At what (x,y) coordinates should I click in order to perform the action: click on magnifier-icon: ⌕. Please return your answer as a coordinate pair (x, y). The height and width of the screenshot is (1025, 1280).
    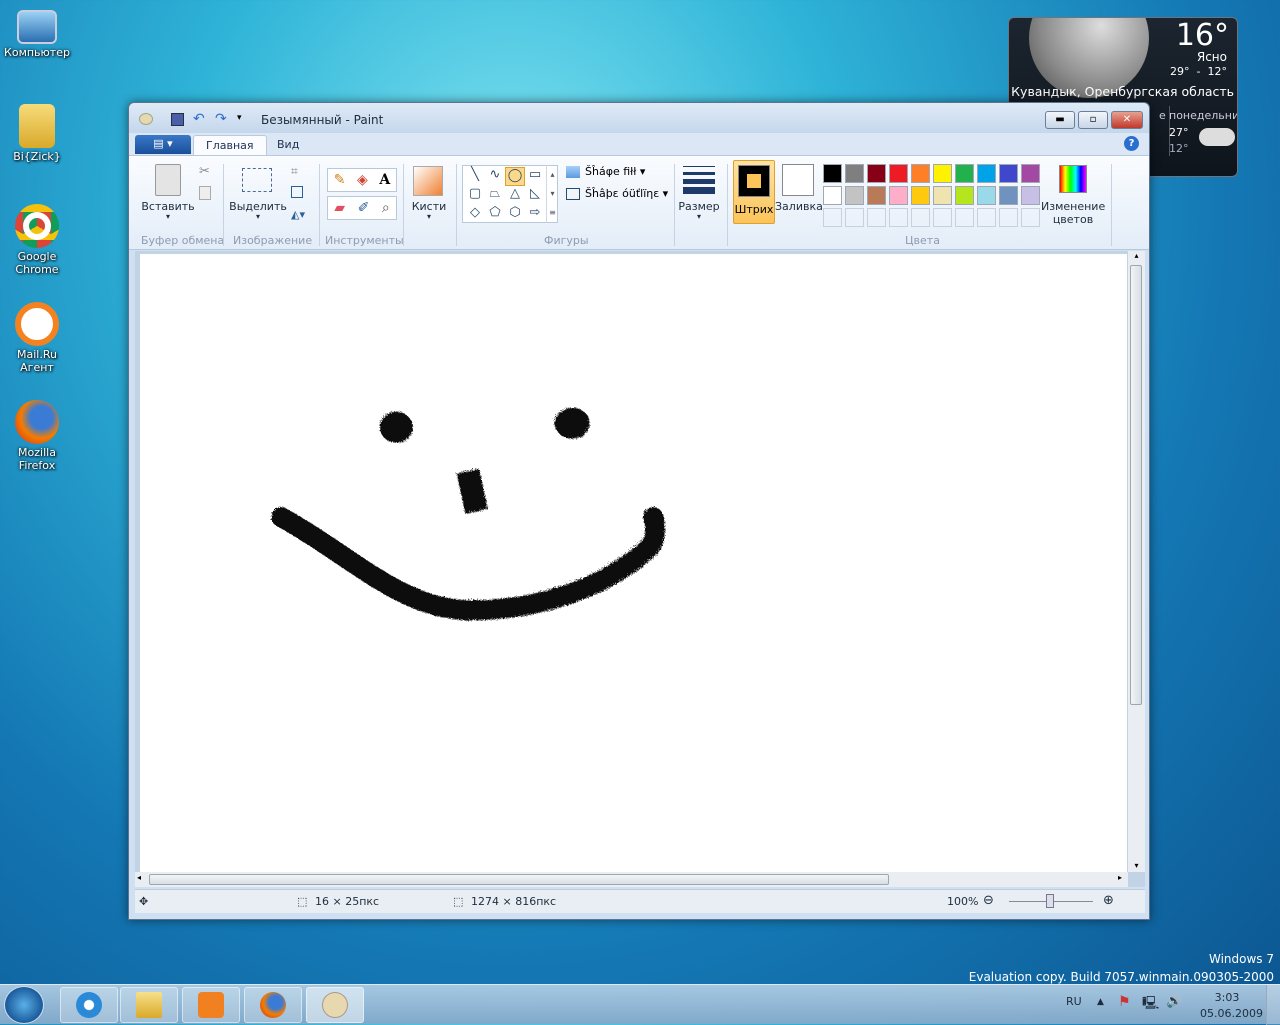
    Looking at the image, I should click on (386, 208).